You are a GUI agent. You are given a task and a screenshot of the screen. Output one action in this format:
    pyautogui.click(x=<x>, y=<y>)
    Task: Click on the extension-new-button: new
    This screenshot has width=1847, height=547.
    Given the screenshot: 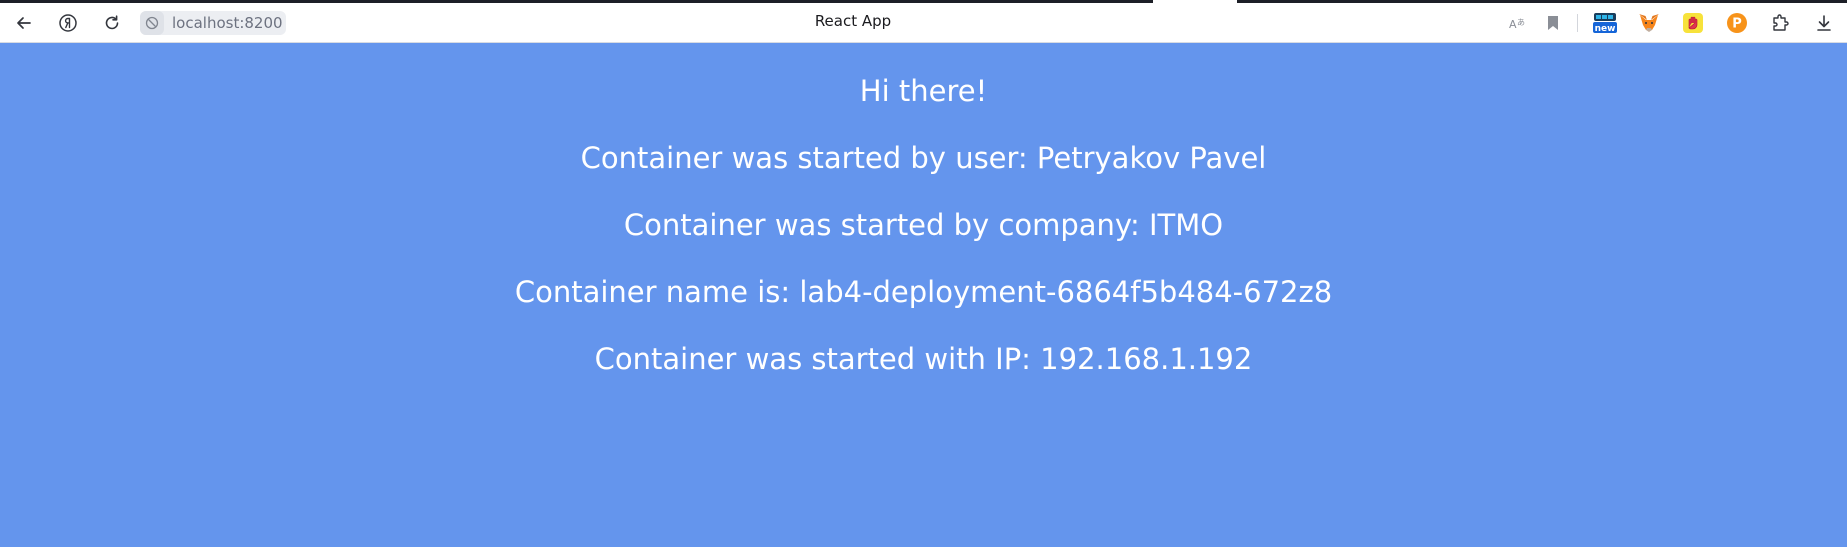 What is the action you would take?
    pyautogui.click(x=1605, y=23)
    